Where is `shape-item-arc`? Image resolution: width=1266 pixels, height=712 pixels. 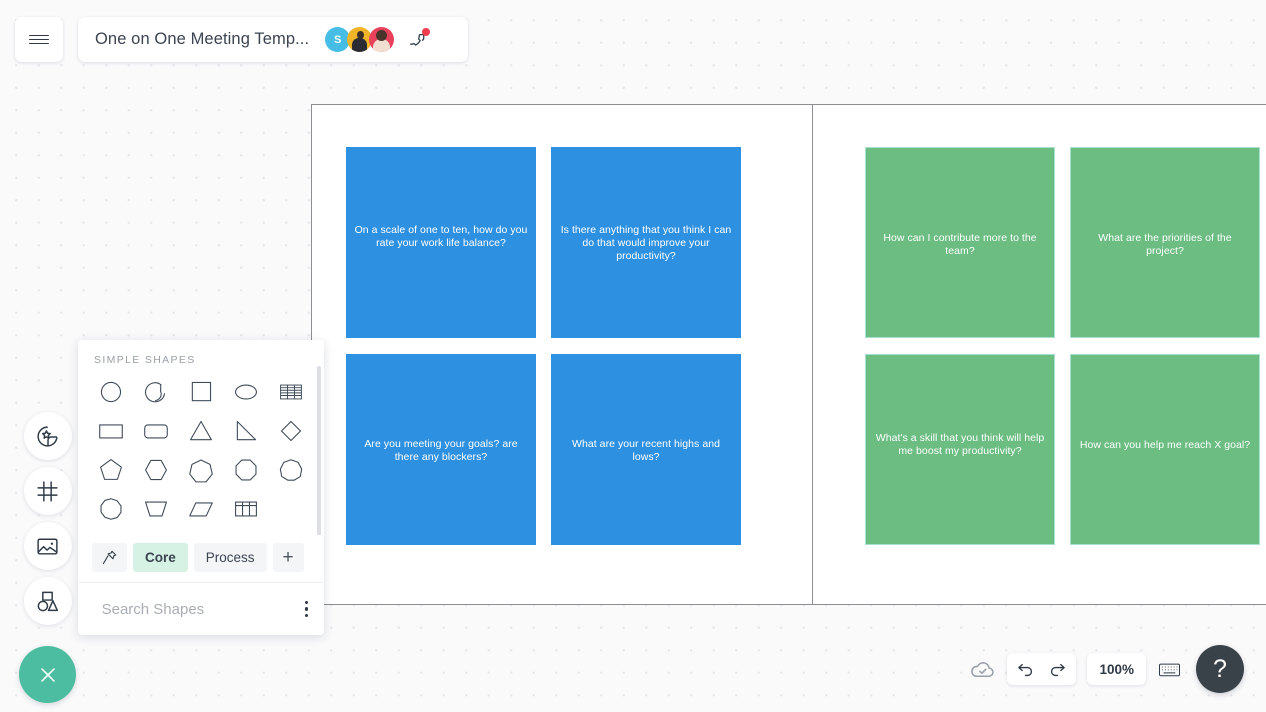 shape-item-arc is located at coordinates (155, 391).